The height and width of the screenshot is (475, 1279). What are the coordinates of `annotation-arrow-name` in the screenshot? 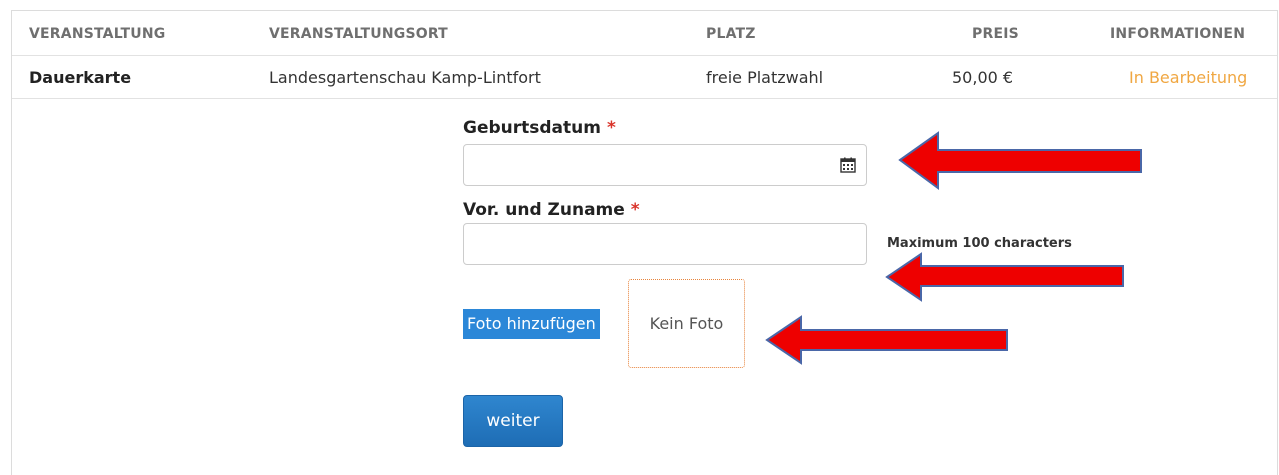 It's located at (1004, 277).